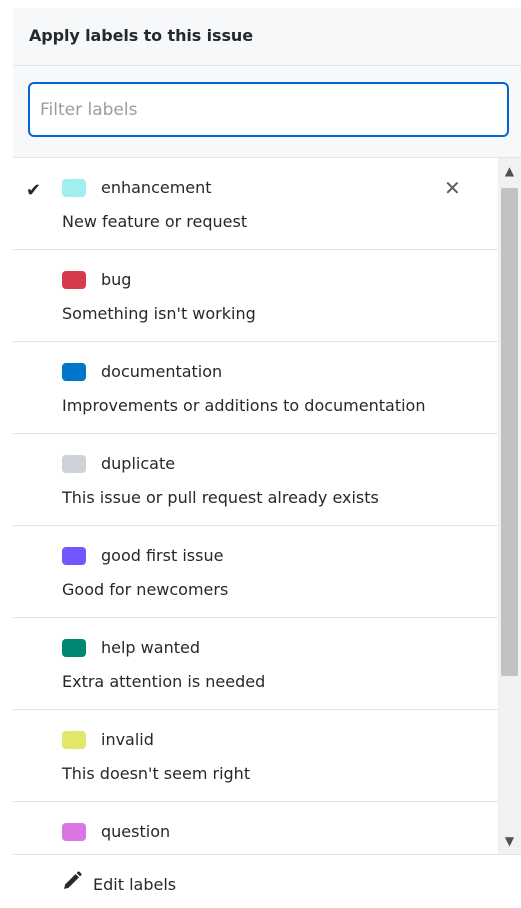  What do you see at coordinates (34, 190) in the screenshot?
I see `check-icon: ✔` at bounding box center [34, 190].